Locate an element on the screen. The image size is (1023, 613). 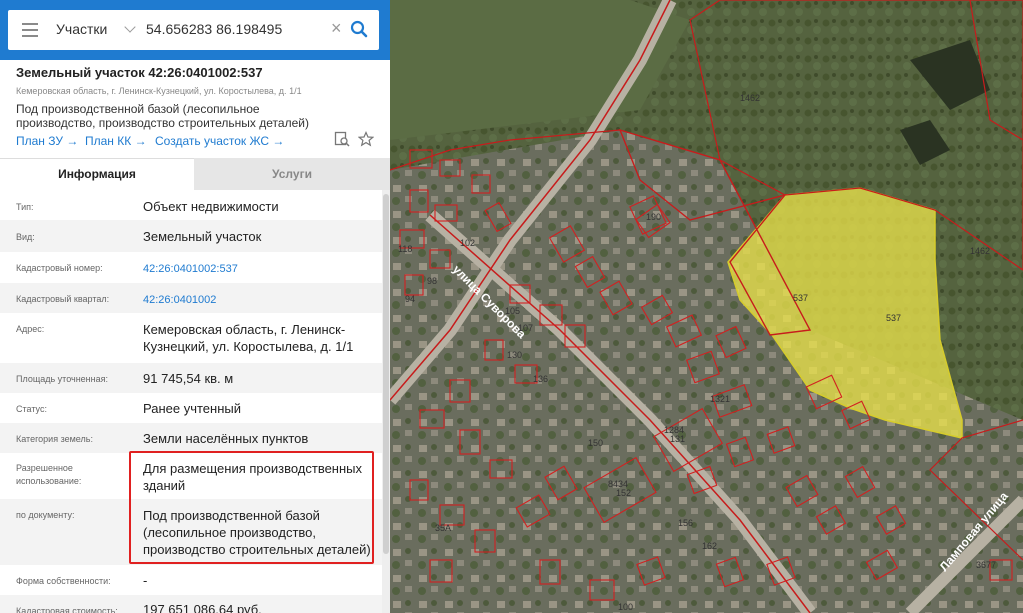
row-key: Форма собственности: is located at coordinates (63, 581).